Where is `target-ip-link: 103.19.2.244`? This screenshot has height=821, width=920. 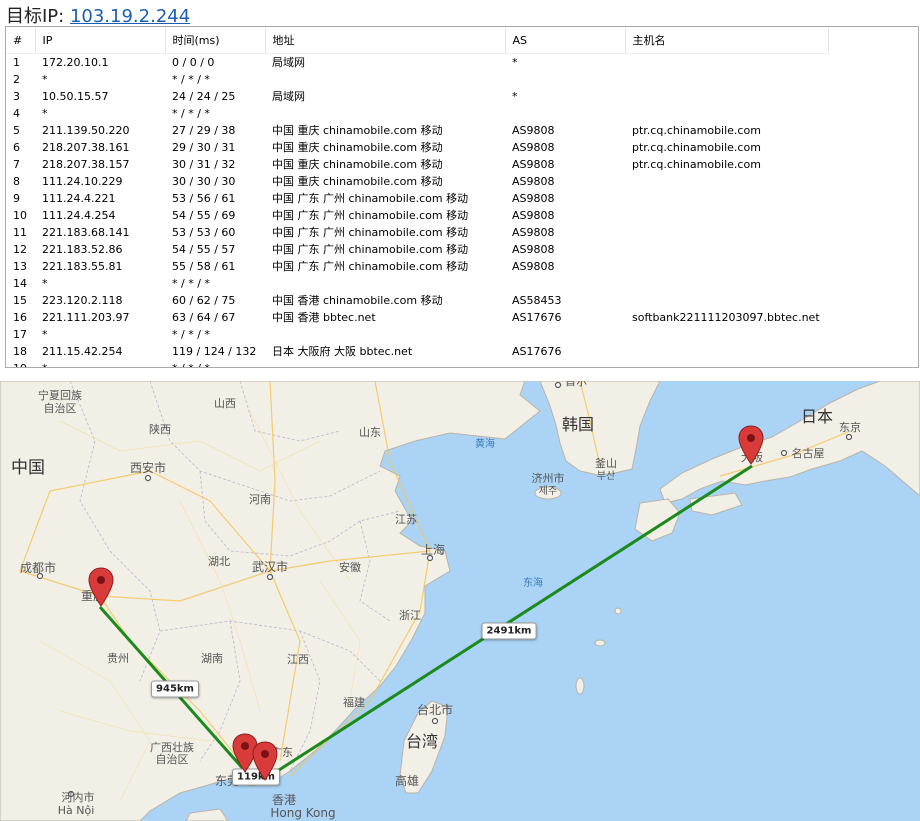
target-ip-link: 103.19.2.244 is located at coordinates (130, 16).